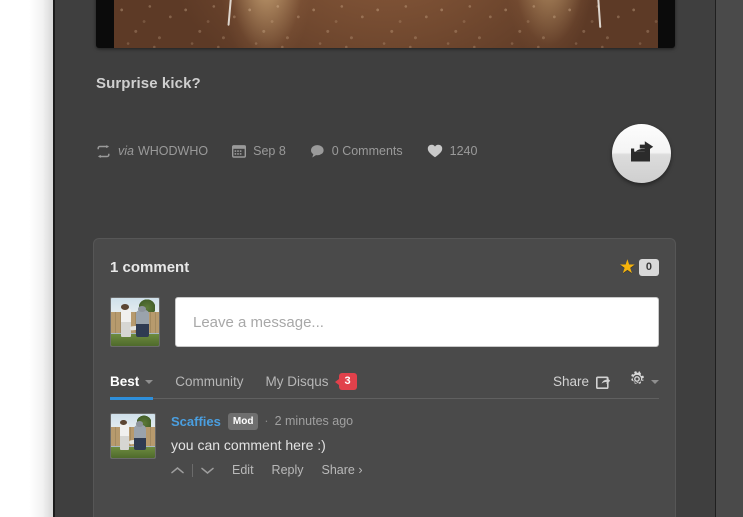 The height and width of the screenshot is (517, 743). I want to click on star-icon: ★, so click(627, 267).